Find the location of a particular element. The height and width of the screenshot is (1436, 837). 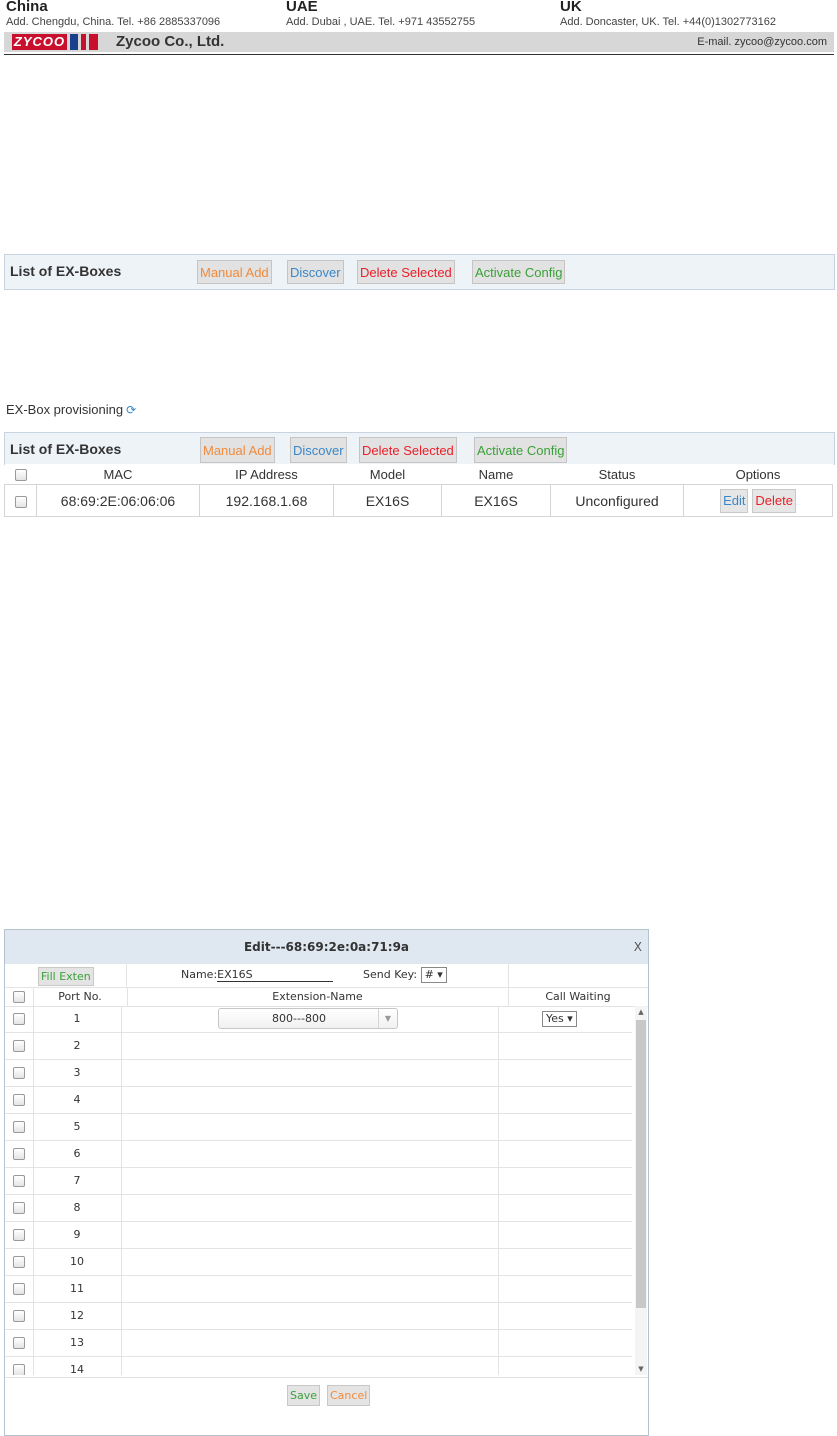

send-key-select: # ▾ is located at coordinates (433, 975).